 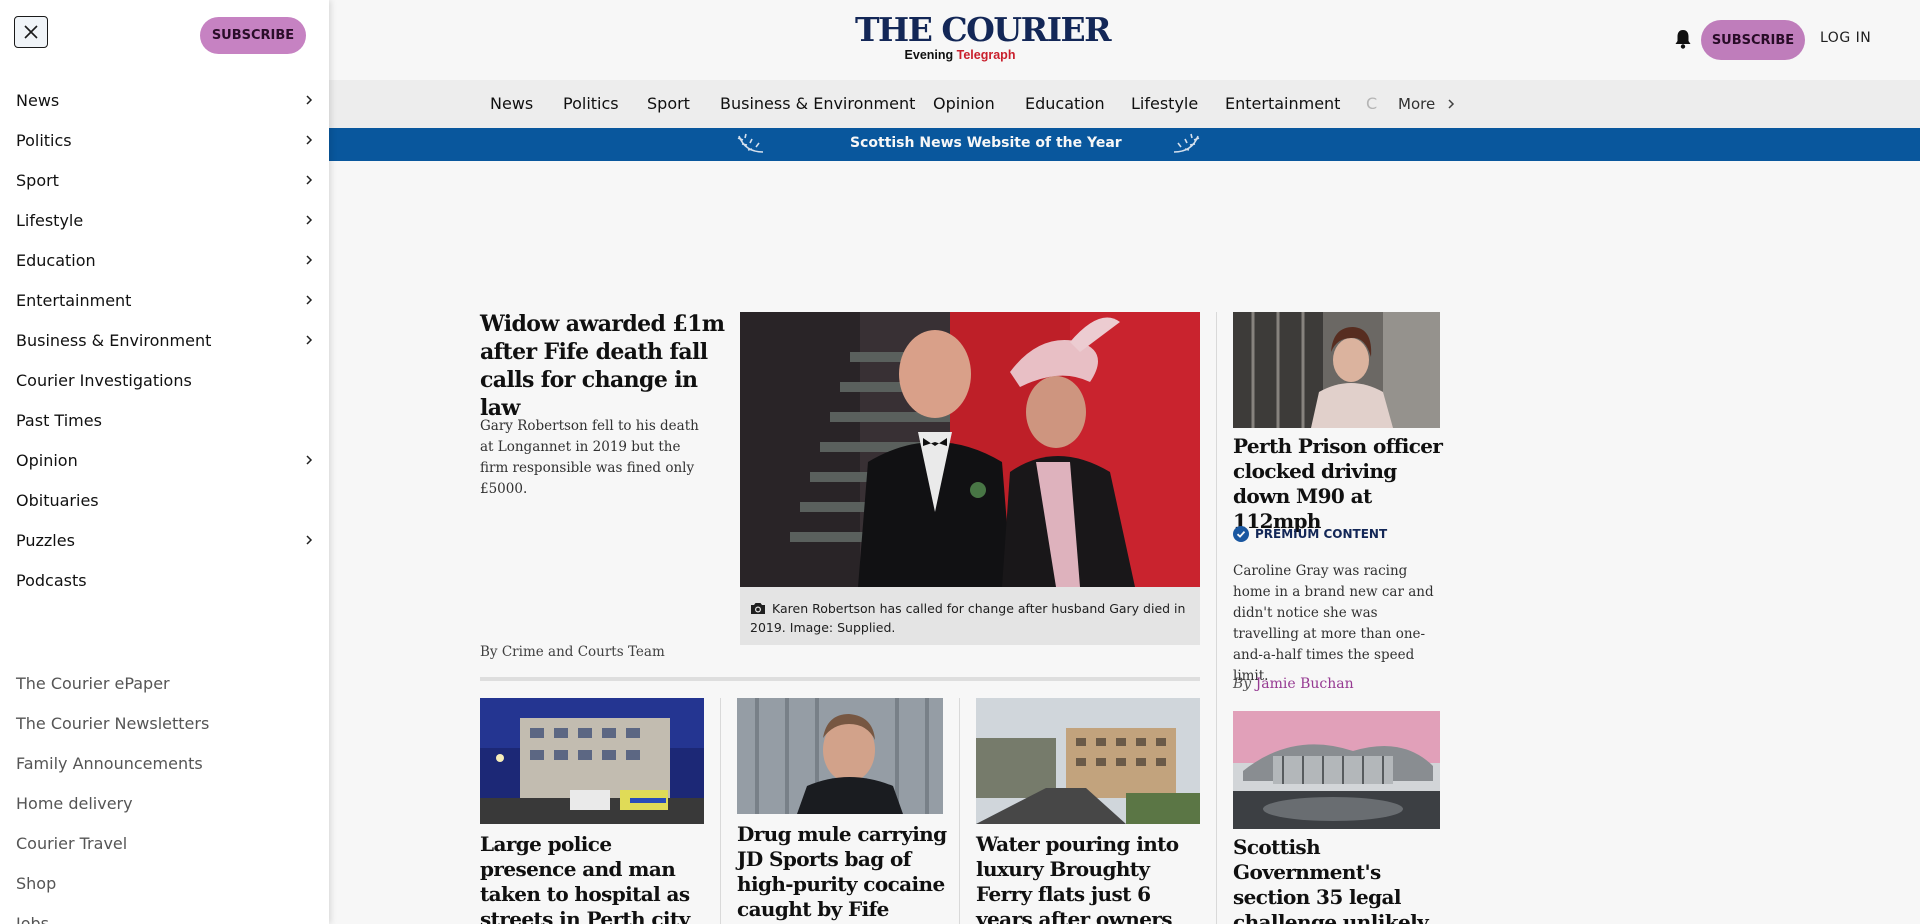 What do you see at coordinates (57, 500) in the screenshot?
I see `drawer-menu-label: Obituaries` at bounding box center [57, 500].